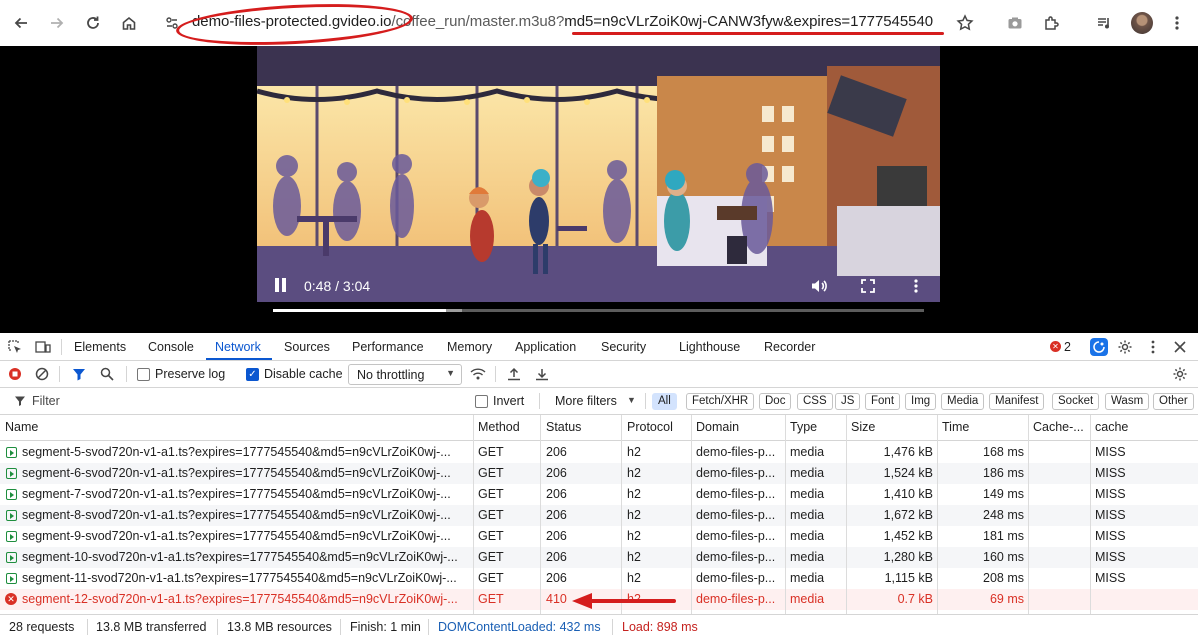 Image resolution: width=1198 pixels, height=638 pixels. I want to click on tab-security: Security, so click(623, 347).